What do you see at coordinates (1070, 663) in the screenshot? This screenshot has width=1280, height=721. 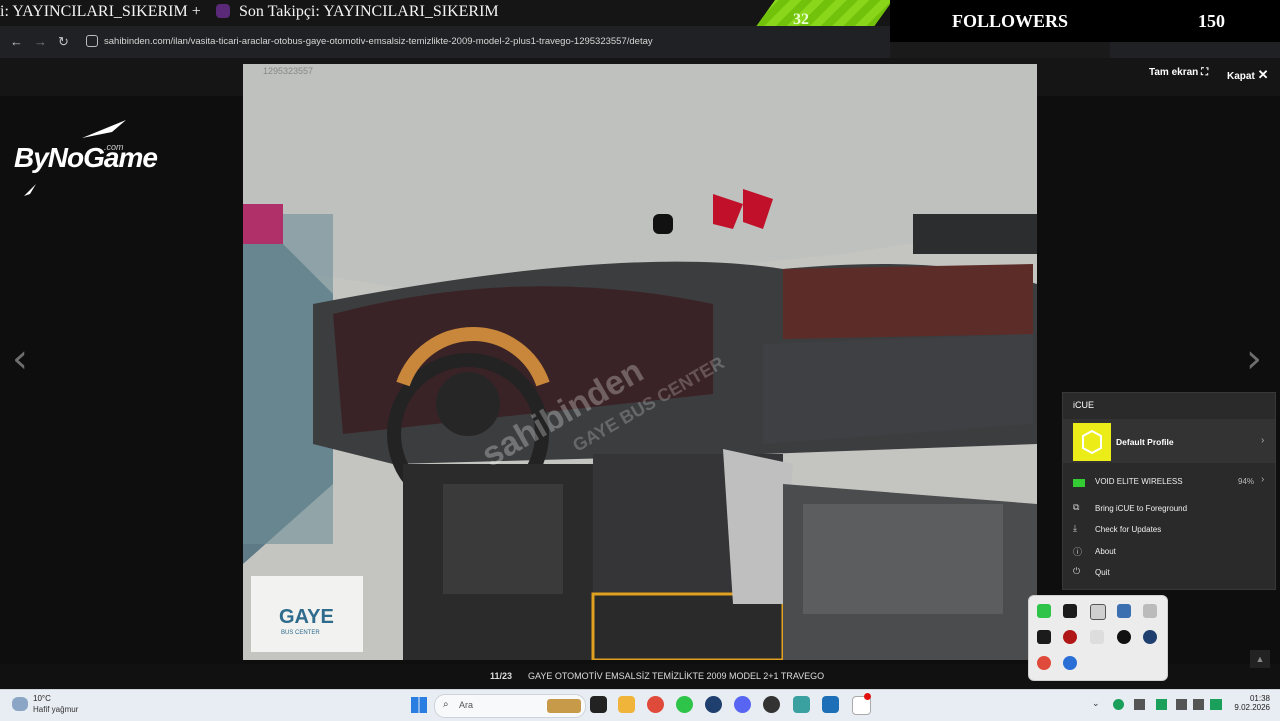 I see `bluetooth-tray-icon` at bounding box center [1070, 663].